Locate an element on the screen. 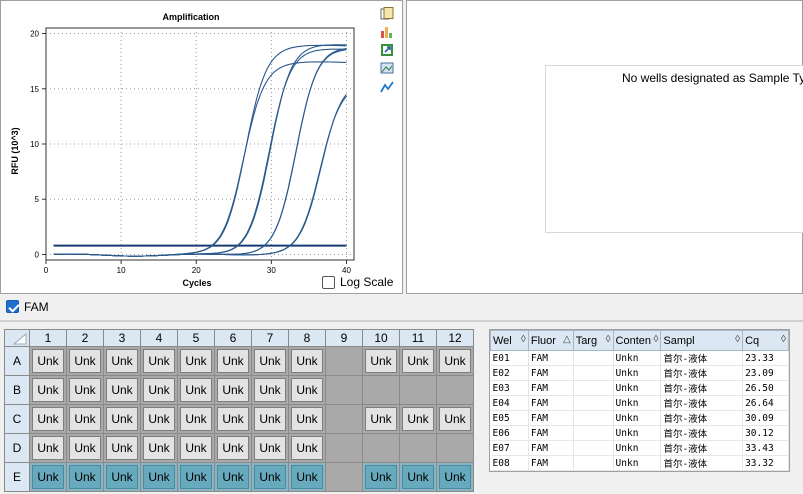  plate-column-header: 10 is located at coordinates (381, 338).